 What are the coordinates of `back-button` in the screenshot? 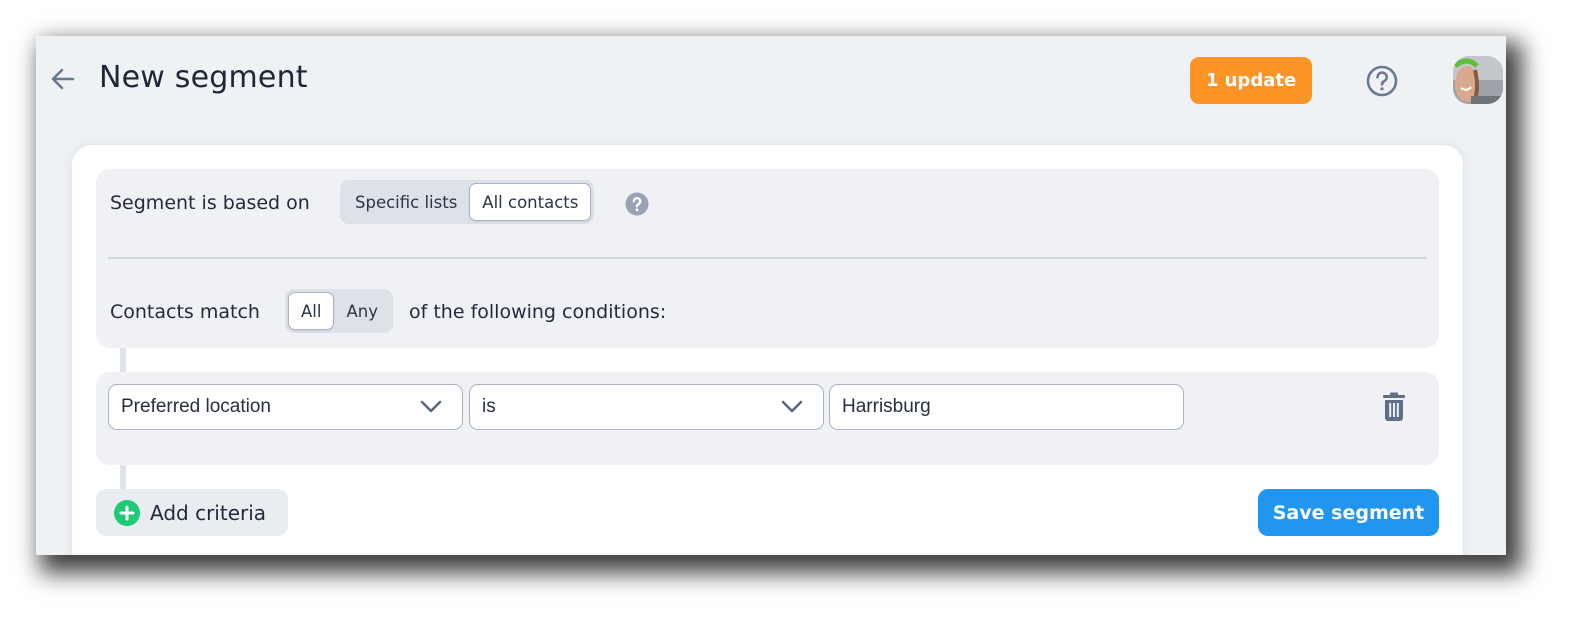 It's located at (63, 79).